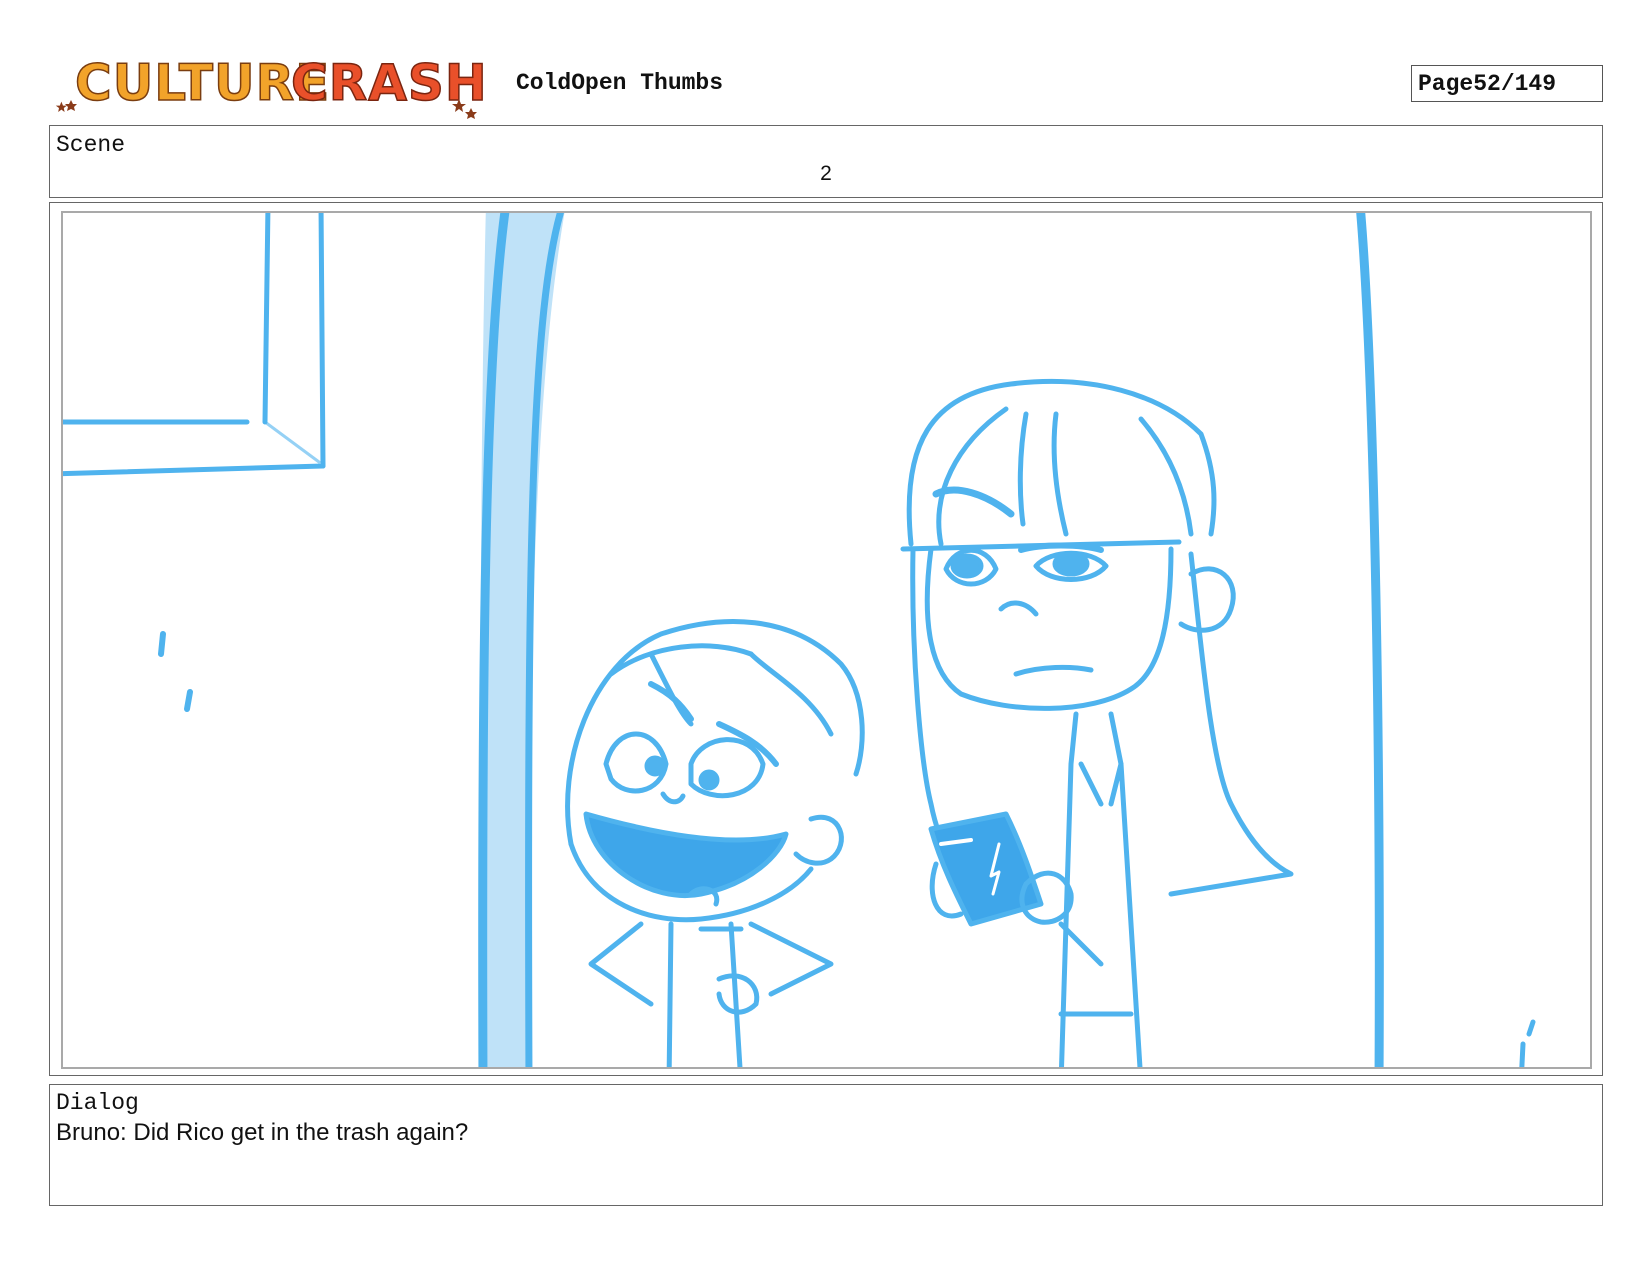 This screenshot has width=1650, height=1275. What do you see at coordinates (271, 86) in the screenshot?
I see `logo-graphic: CULTURE CRASH` at bounding box center [271, 86].